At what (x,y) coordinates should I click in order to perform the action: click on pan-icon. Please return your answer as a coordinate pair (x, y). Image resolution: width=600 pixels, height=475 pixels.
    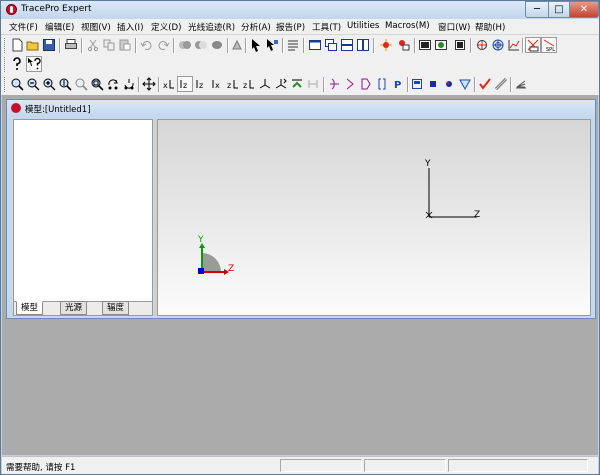
    Looking at the image, I should click on (149, 84).